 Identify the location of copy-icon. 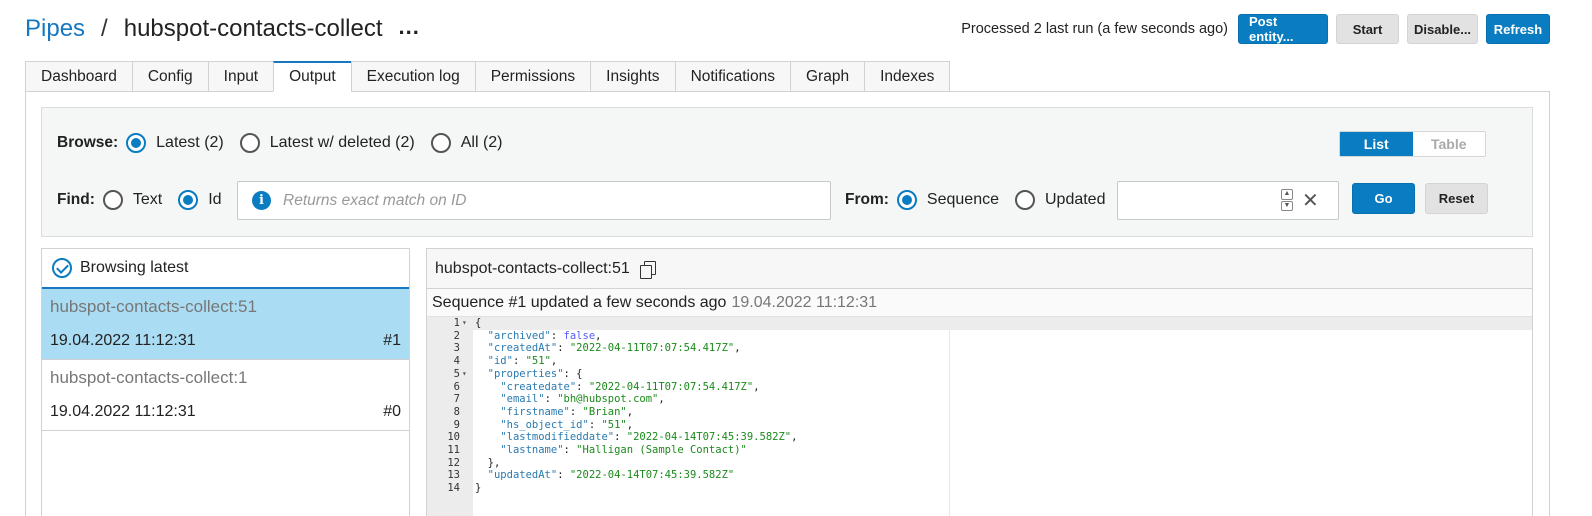
(647, 269).